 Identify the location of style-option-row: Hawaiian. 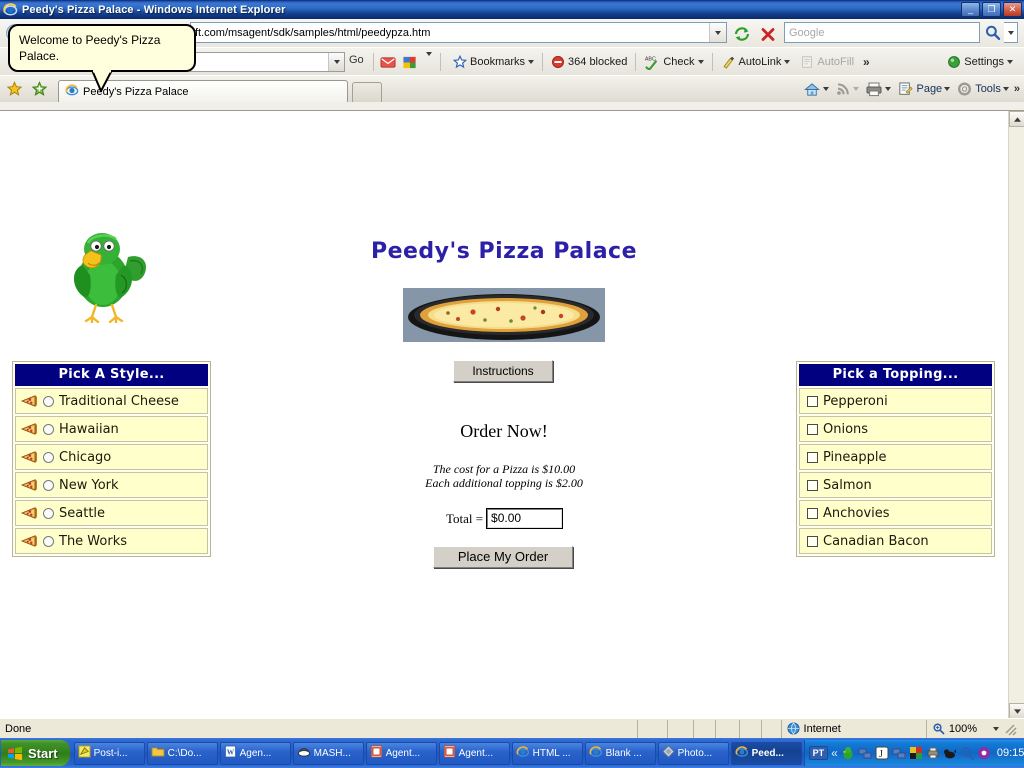
(111, 429).